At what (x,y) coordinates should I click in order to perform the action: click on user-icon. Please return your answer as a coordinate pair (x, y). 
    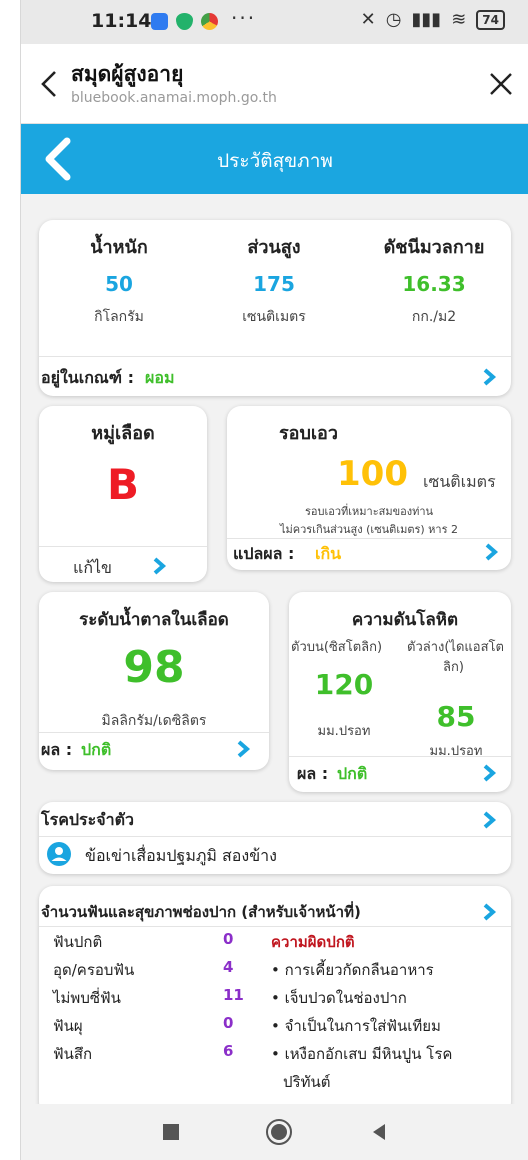
    Looking at the image, I should click on (59, 854).